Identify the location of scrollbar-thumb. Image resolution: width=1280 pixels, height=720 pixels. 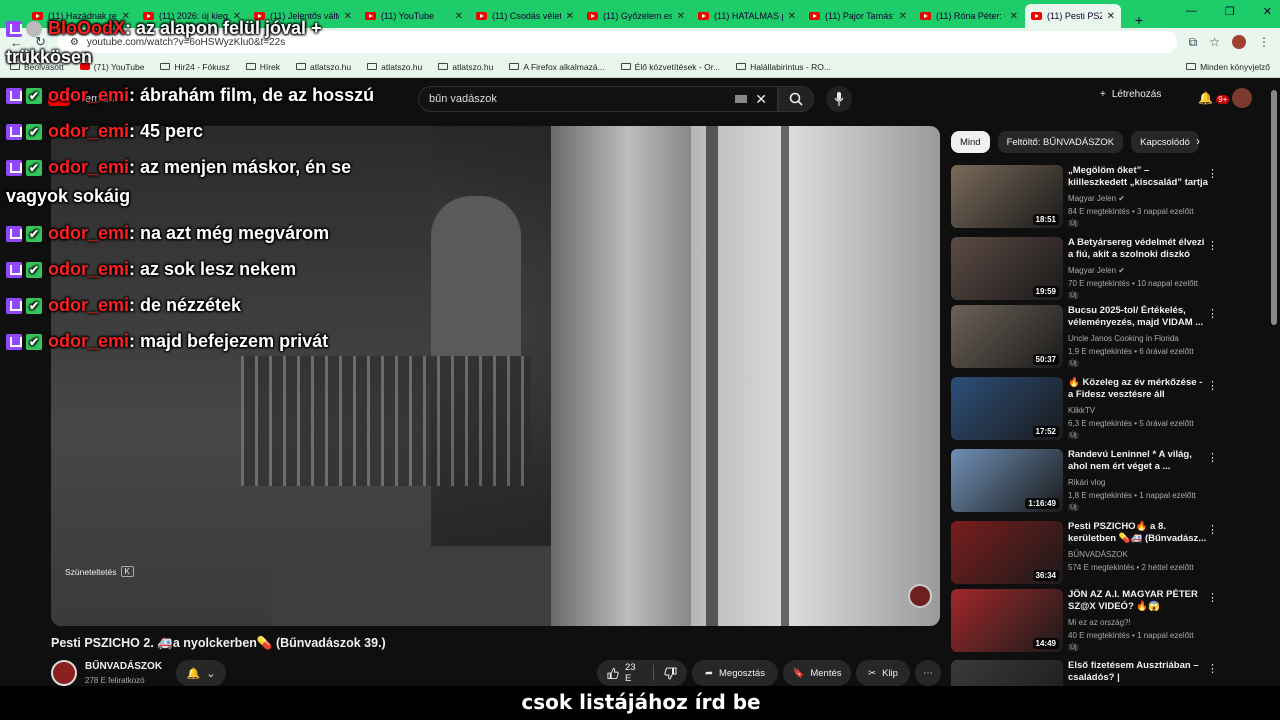
(1274, 207).